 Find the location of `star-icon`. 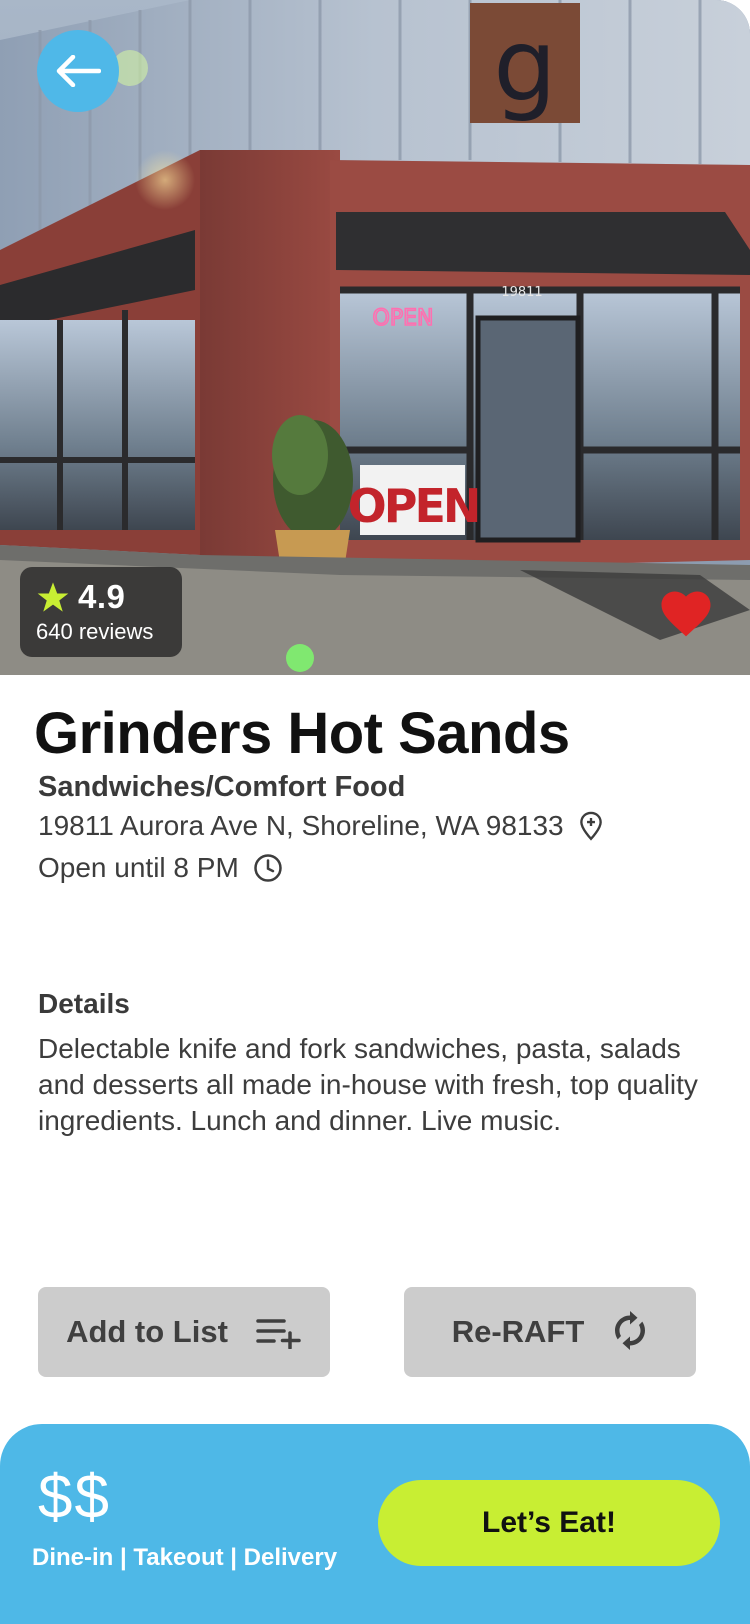

star-icon is located at coordinates (53, 597).